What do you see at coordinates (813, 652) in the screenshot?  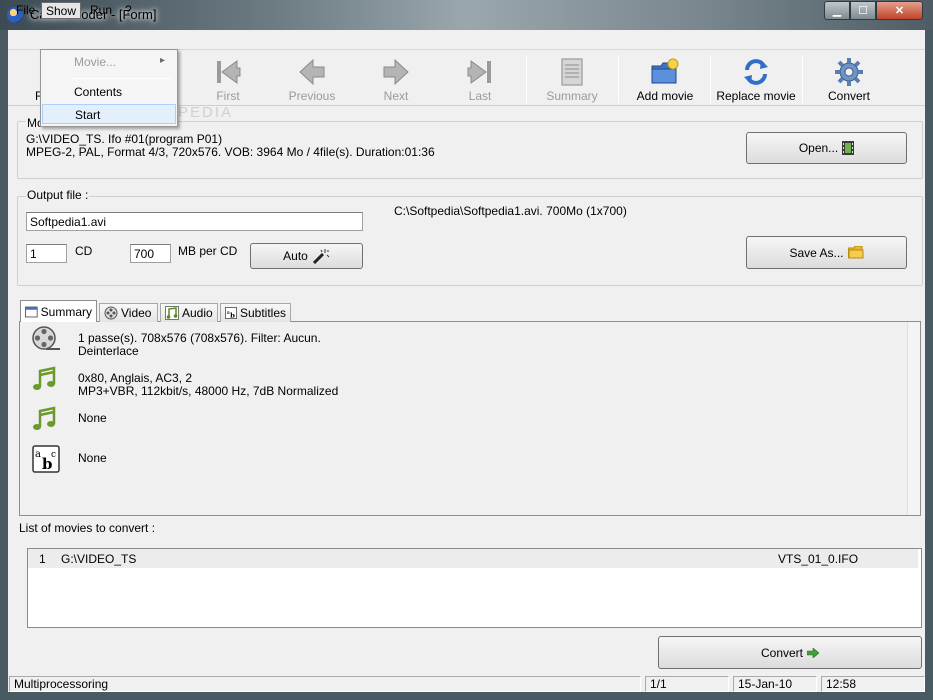 I see `green-arrow-icon` at bounding box center [813, 652].